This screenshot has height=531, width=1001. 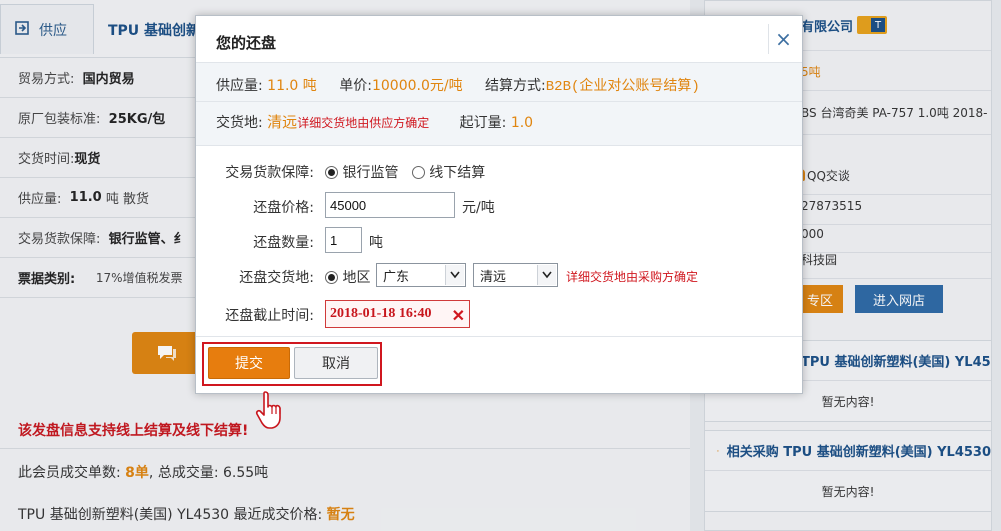 What do you see at coordinates (515, 275) in the screenshot?
I see `city-select: 清远` at bounding box center [515, 275].